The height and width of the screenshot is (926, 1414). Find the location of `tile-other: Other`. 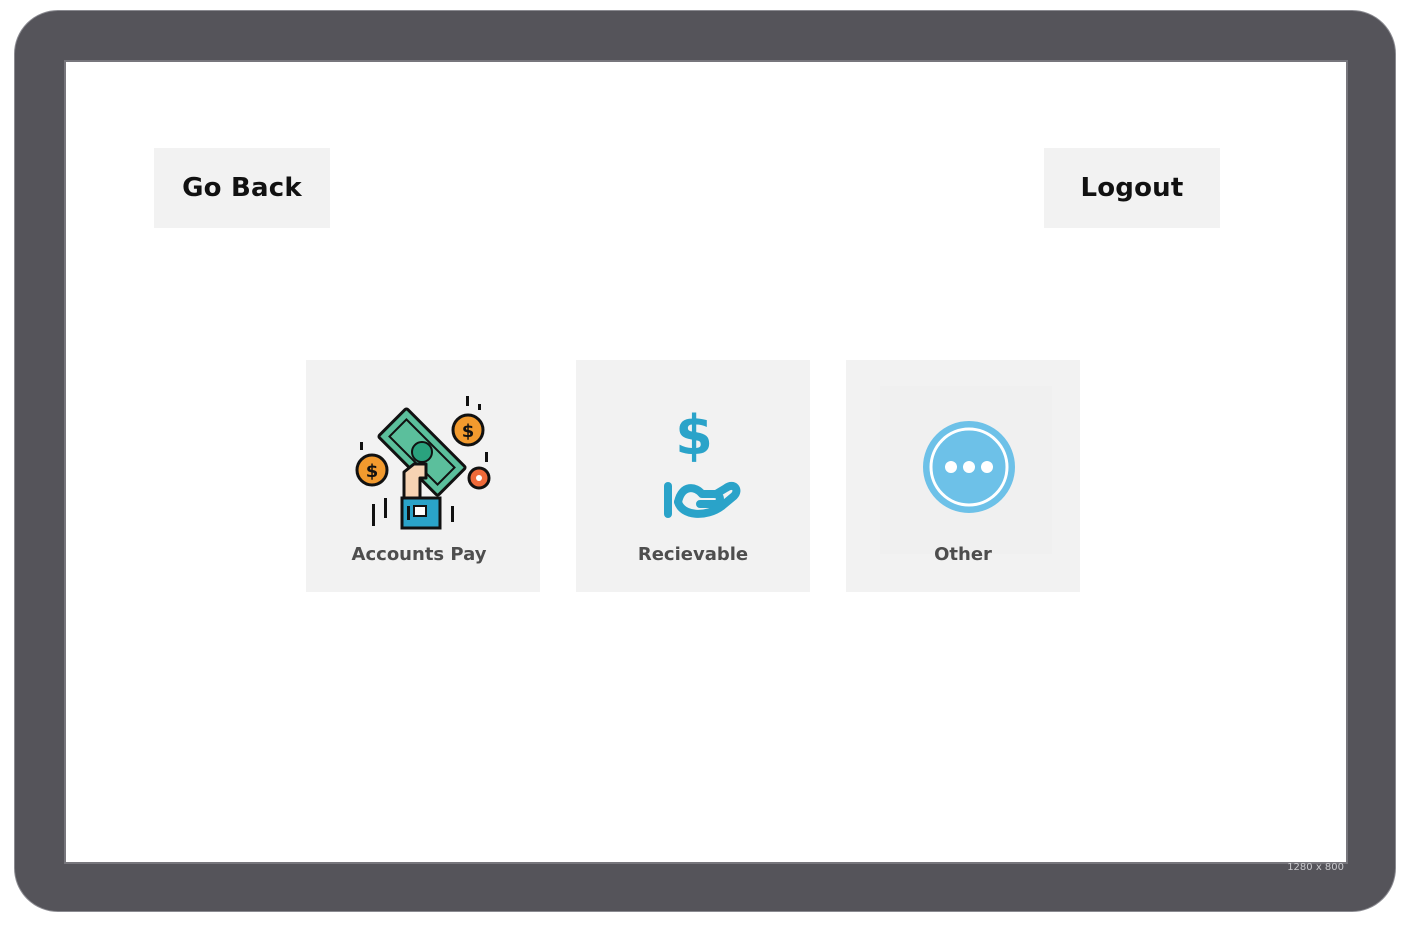

tile-other: Other is located at coordinates (963, 476).